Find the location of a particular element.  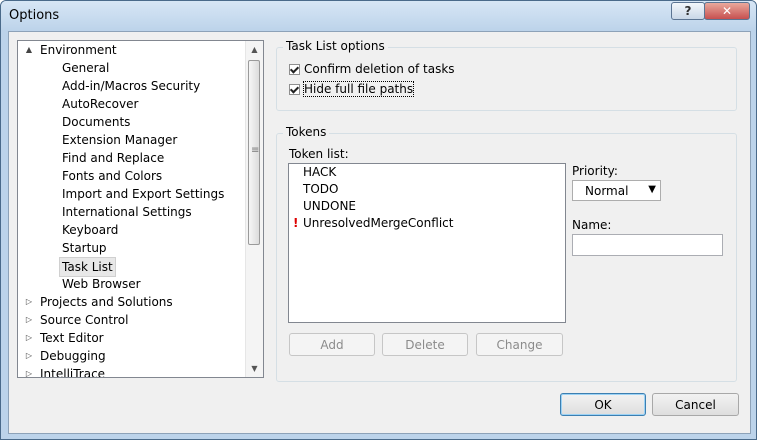

name-input is located at coordinates (647, 245).